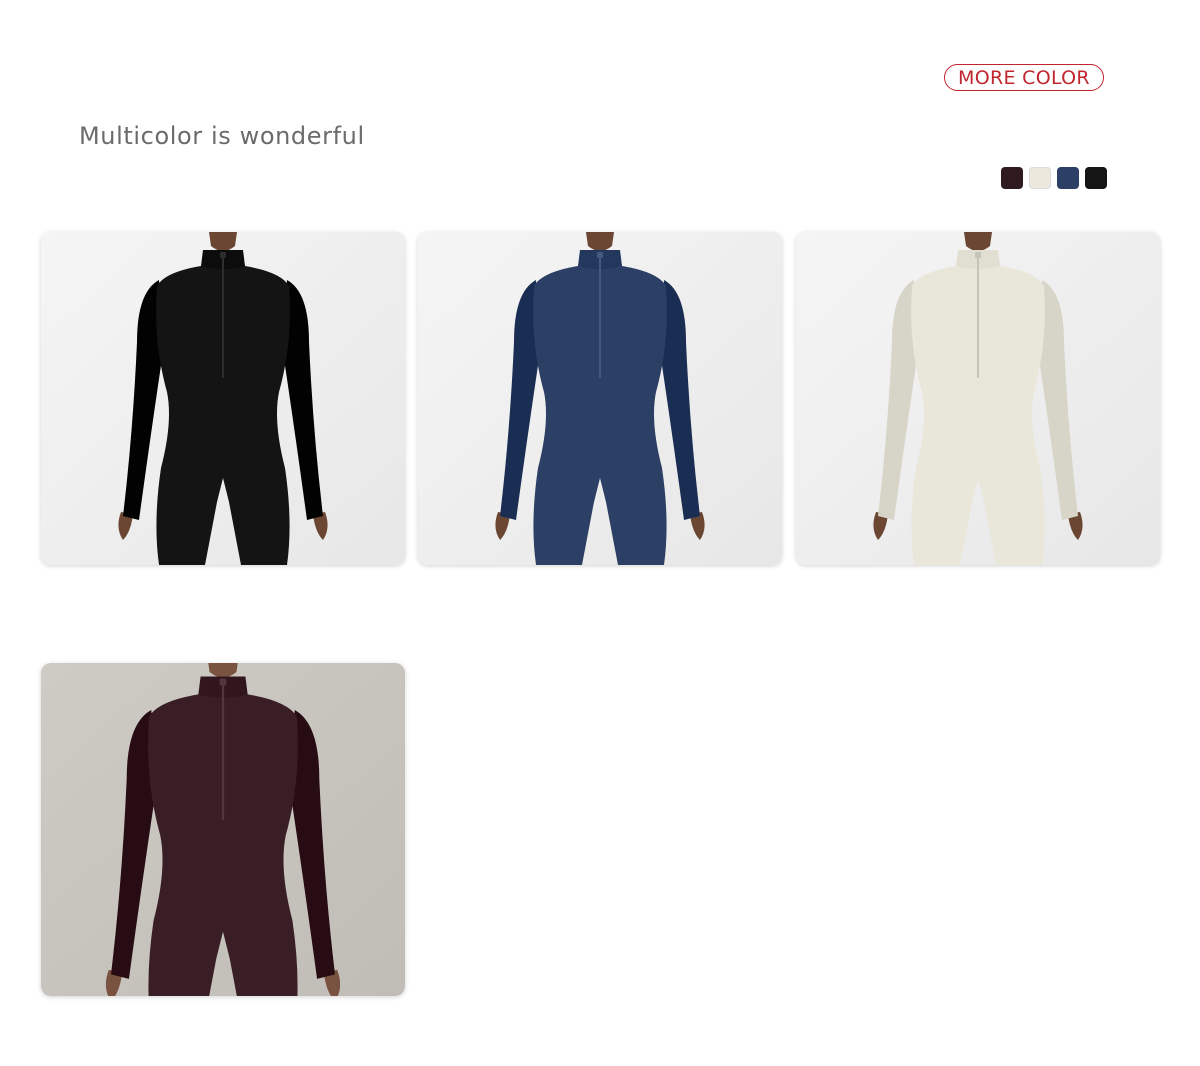  Describe the element at coordinates (223, 829) in the screenshot. I see `product-image-burgundy` at that location.